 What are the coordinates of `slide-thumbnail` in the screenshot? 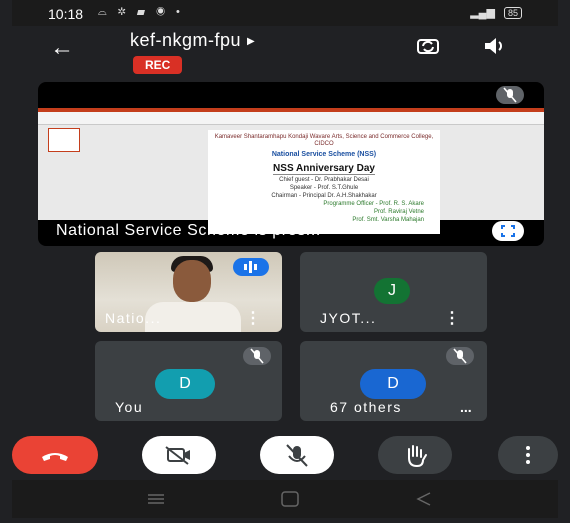 It's located at (64, 140).